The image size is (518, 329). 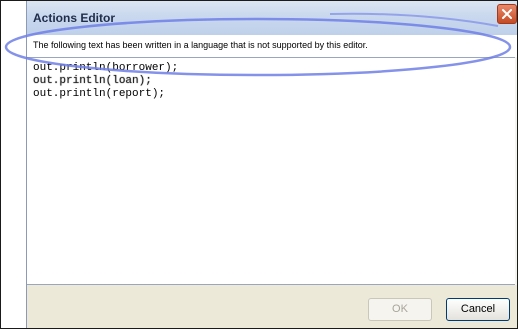 What do you see at coordinates (106, 68) in the screenshot?
I see `code-line: out.println(borrower);` at bounding box center [106, 68].